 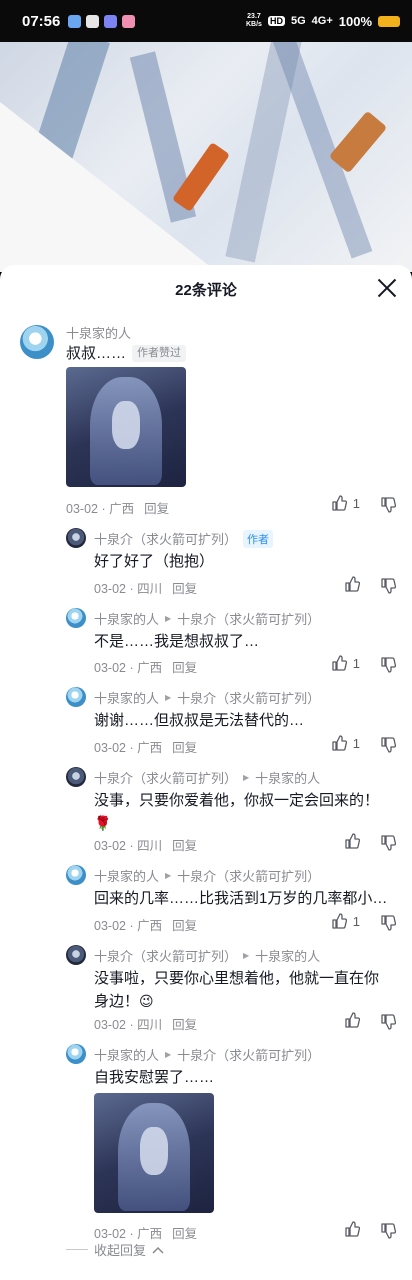 I want to click on status-right: 23.7 KB/s HD 5G 4G+ 100%, so click(x=323, y=21).